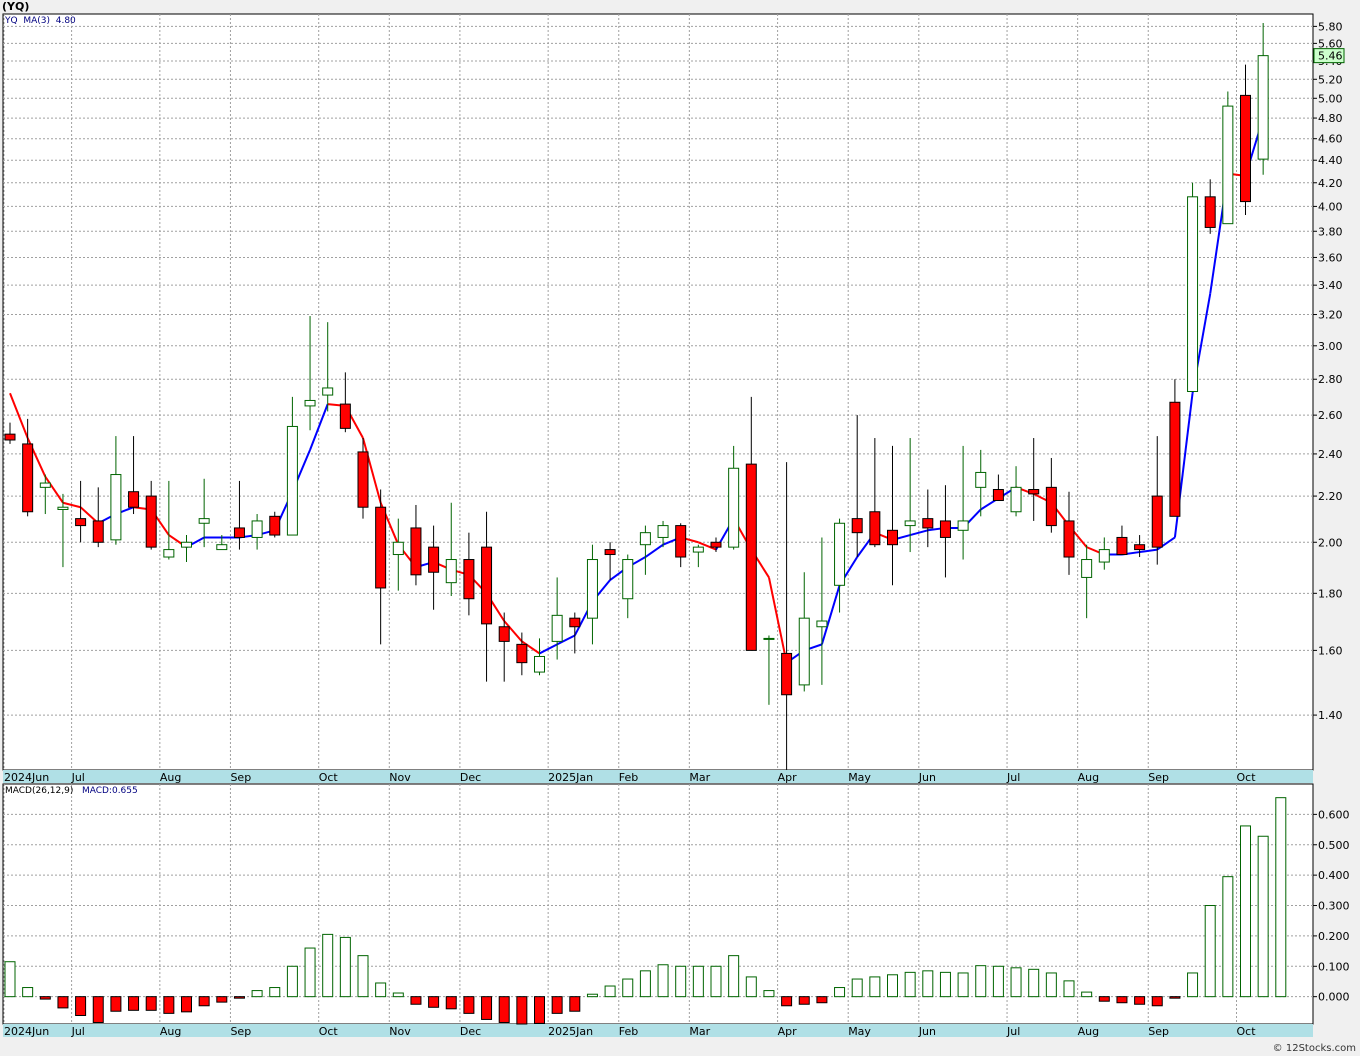 Image resolution: width=1360 pixels, height=1056 pixels. Describe the element at coordinates (1330, 56) in the screenshot. I see `last-price-label: 5.46` at that location.